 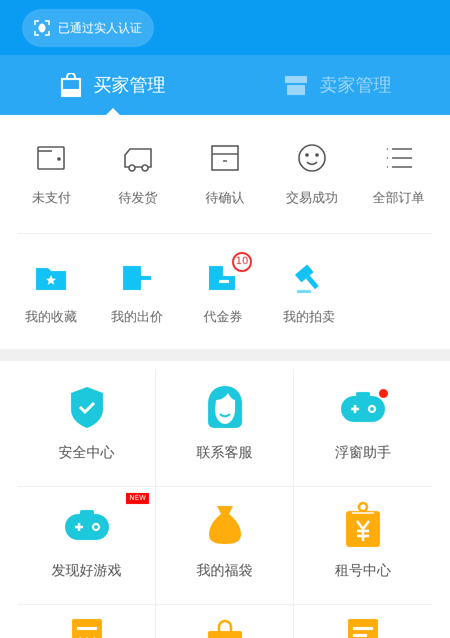 What do you see at coordinates (225, 407) in the screenshot?
I see `avatar-icon` at bounding box center [225, 407].